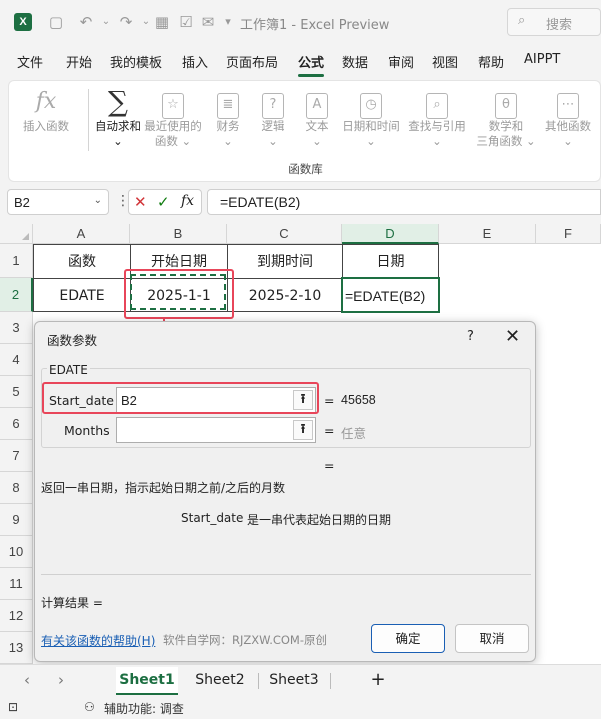 This screenshot has height=719, width=601. What do you see at coordinates (23, 22) in the screenshot?
I see `excel-logo-icon: X` at bounding box center [23, 22].